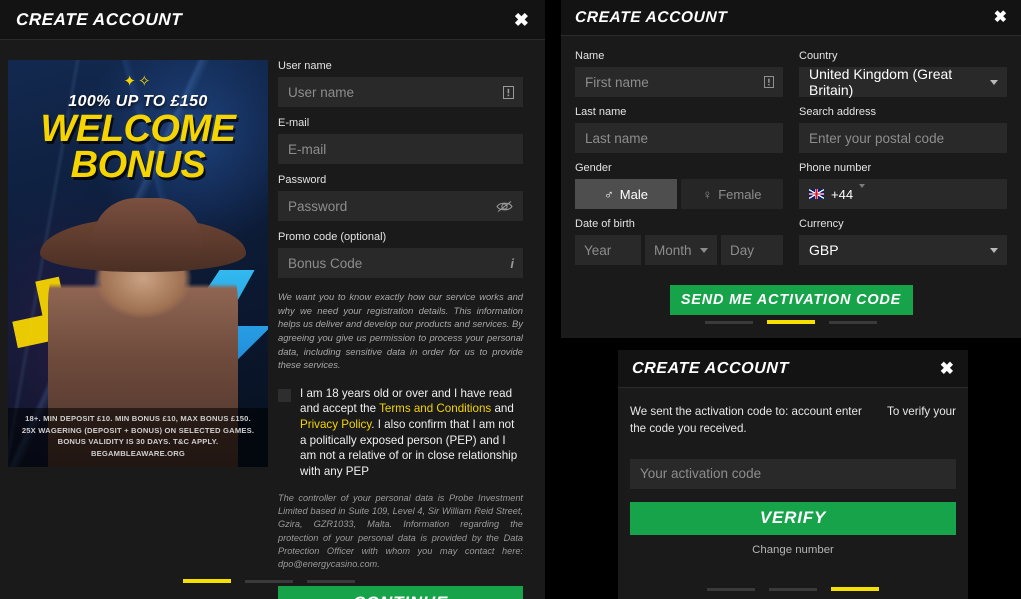 This screenshot has width=1021, height=599. I want to click on dob-day-placeholder: Day, so click(742, 250).